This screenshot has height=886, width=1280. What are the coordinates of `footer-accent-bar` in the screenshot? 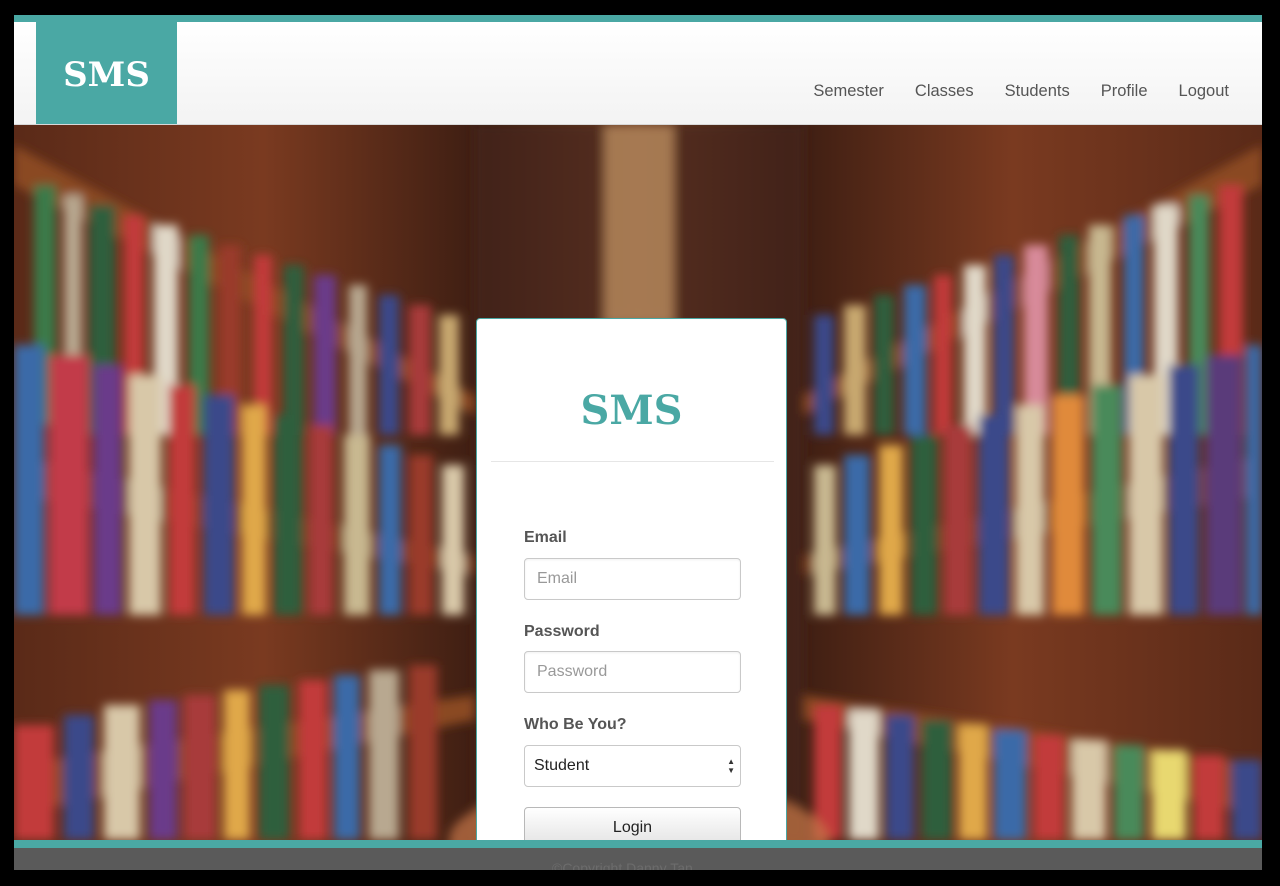 It's located at (638, 844).